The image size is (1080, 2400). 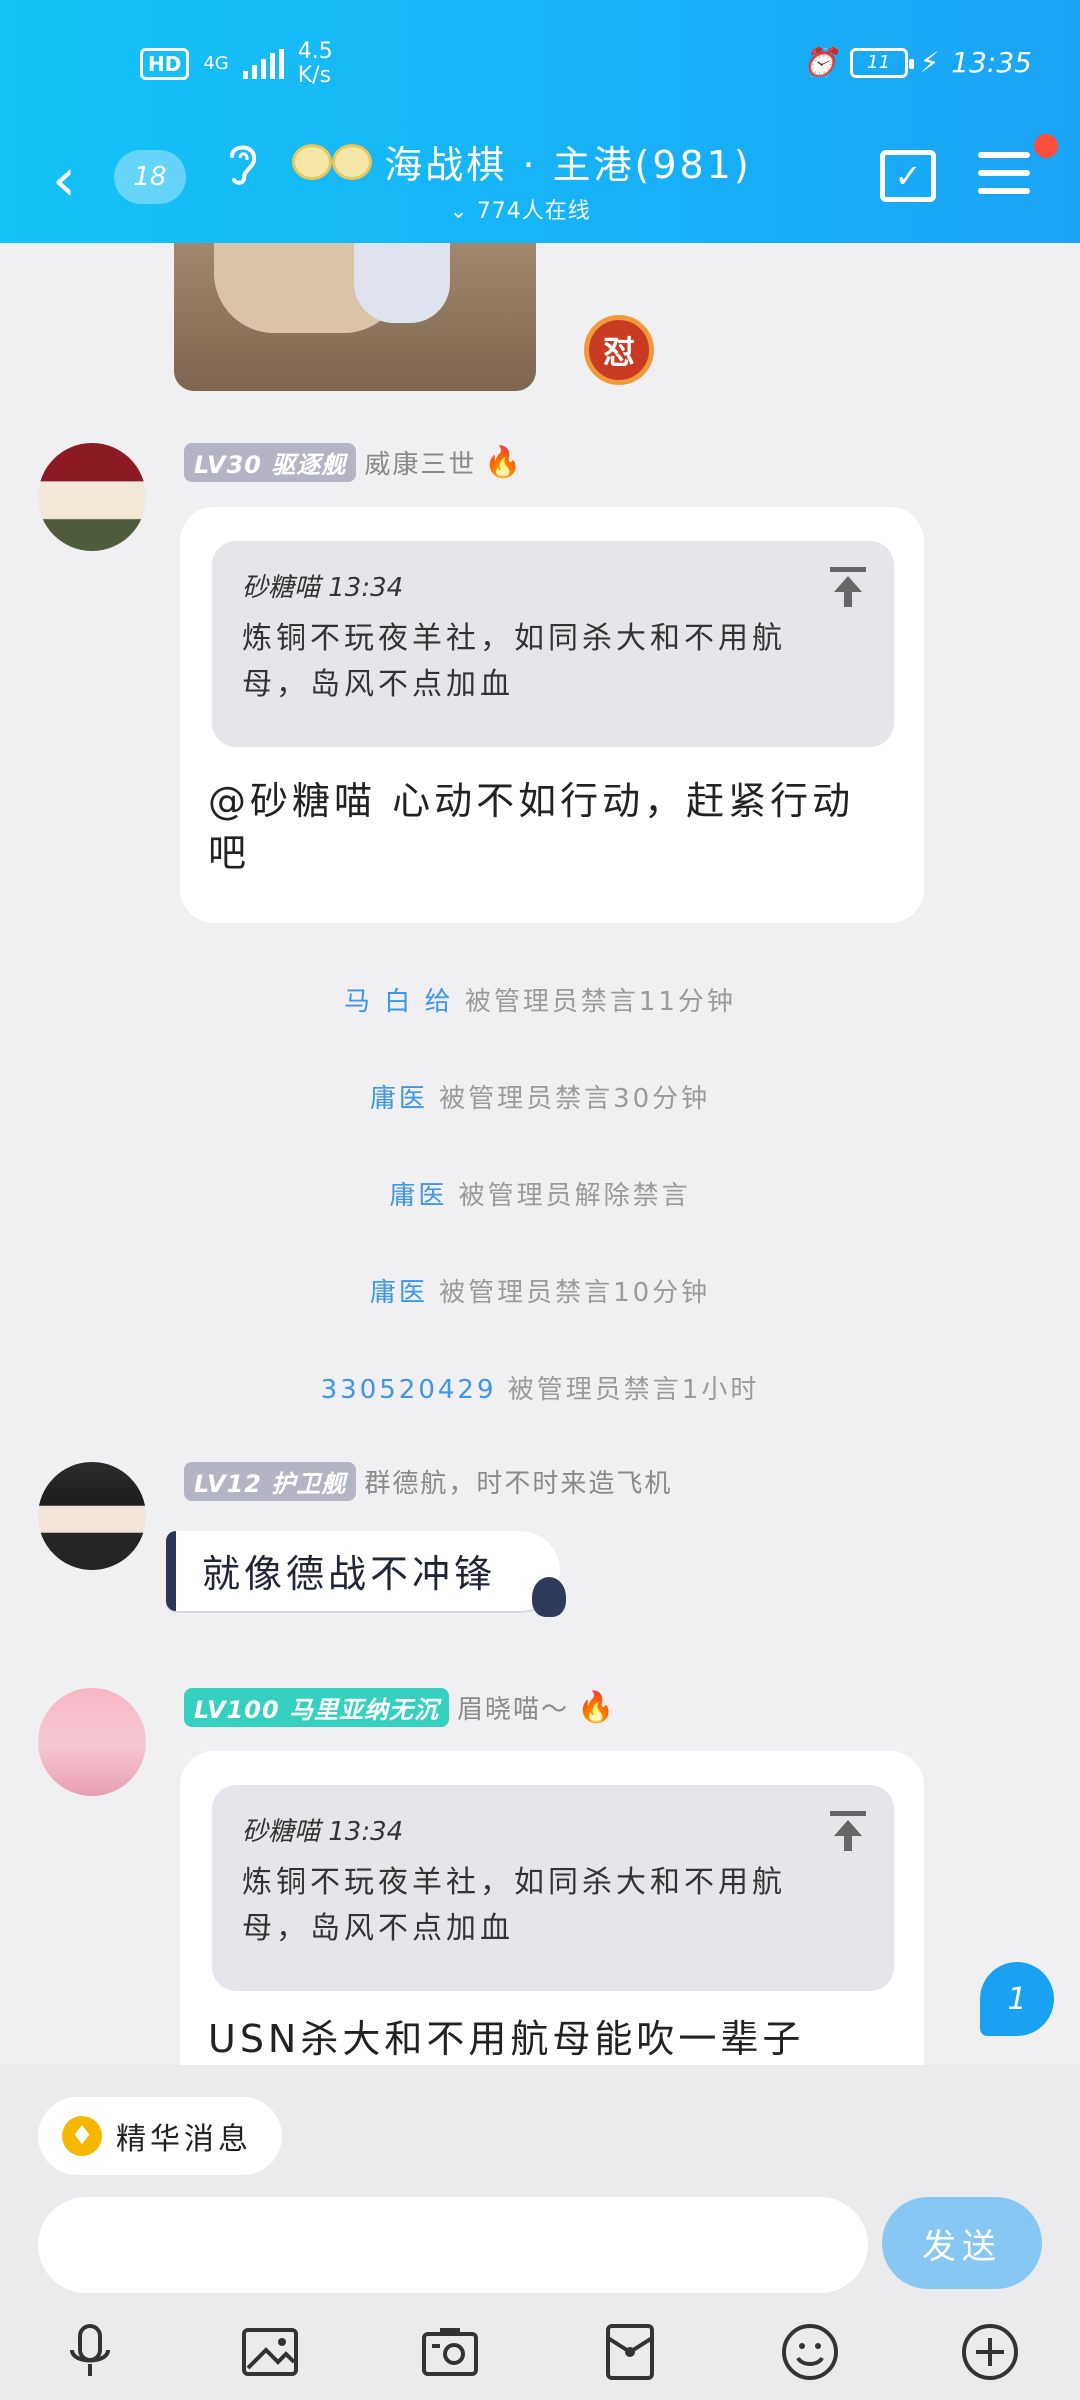 What do you see at coordinates (263, 64) in the screenshot?
I see `signal-icon` at bounding box center [263, 64].